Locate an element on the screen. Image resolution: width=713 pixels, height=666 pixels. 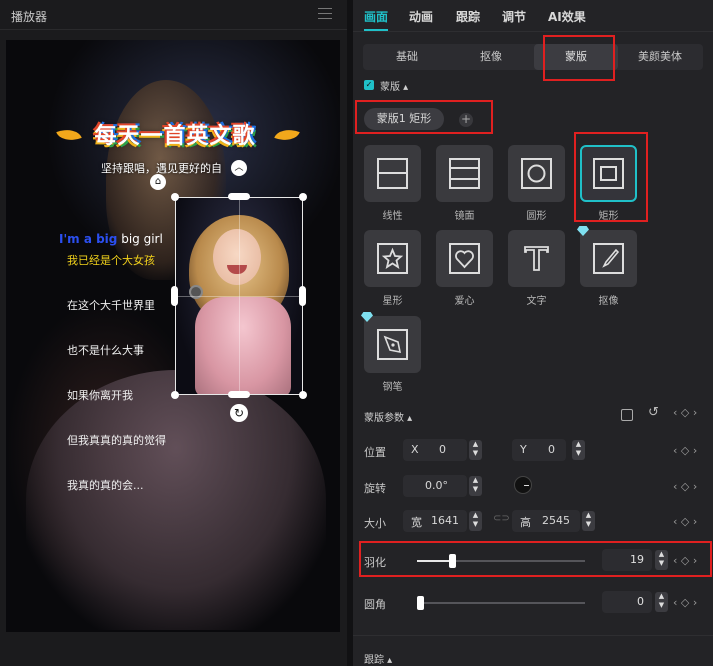
mask-pen-button is located at coordinates (391, 342).